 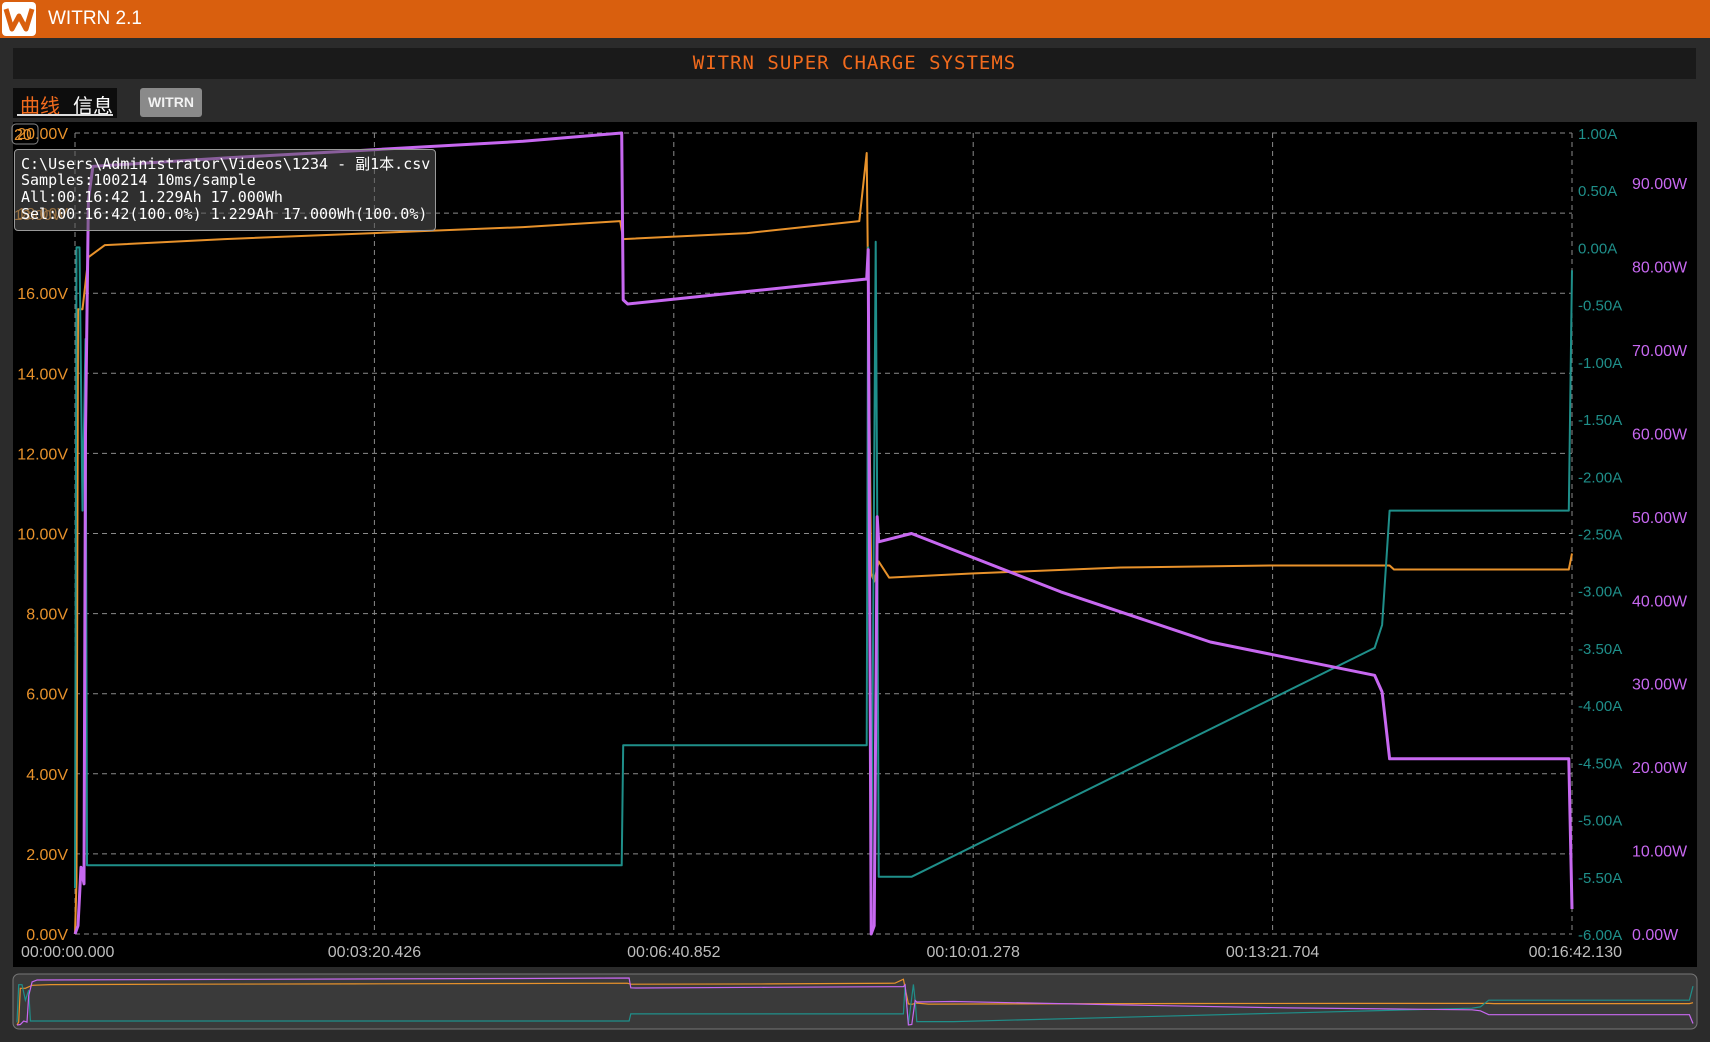 I want to click on current-tick-label: -4.00A, so click(x=1600, y=706).